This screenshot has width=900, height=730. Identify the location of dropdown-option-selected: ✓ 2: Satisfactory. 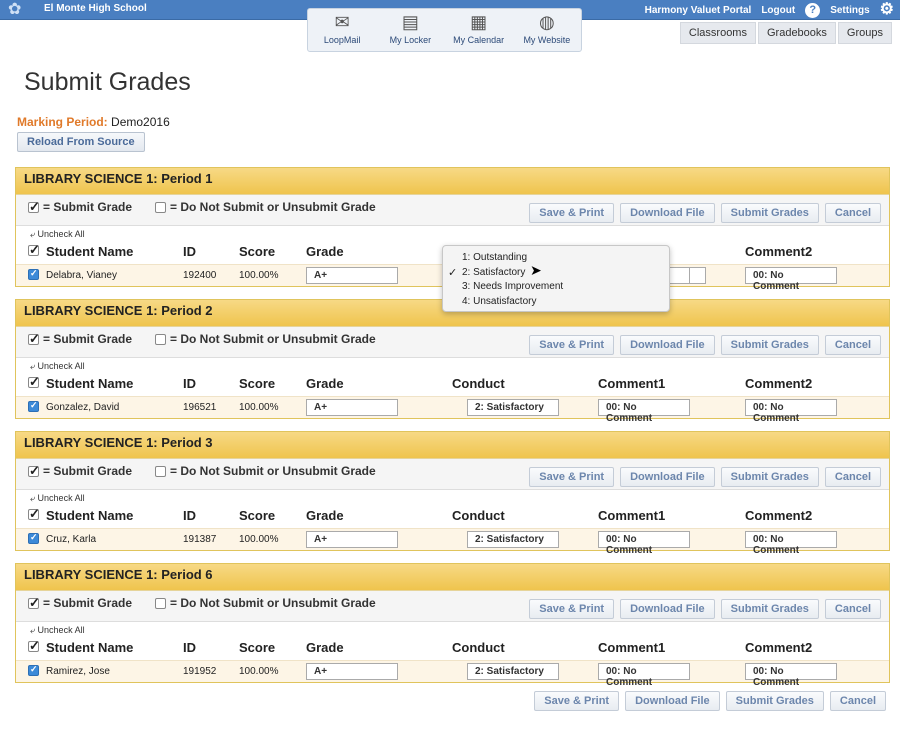
(556, 274).